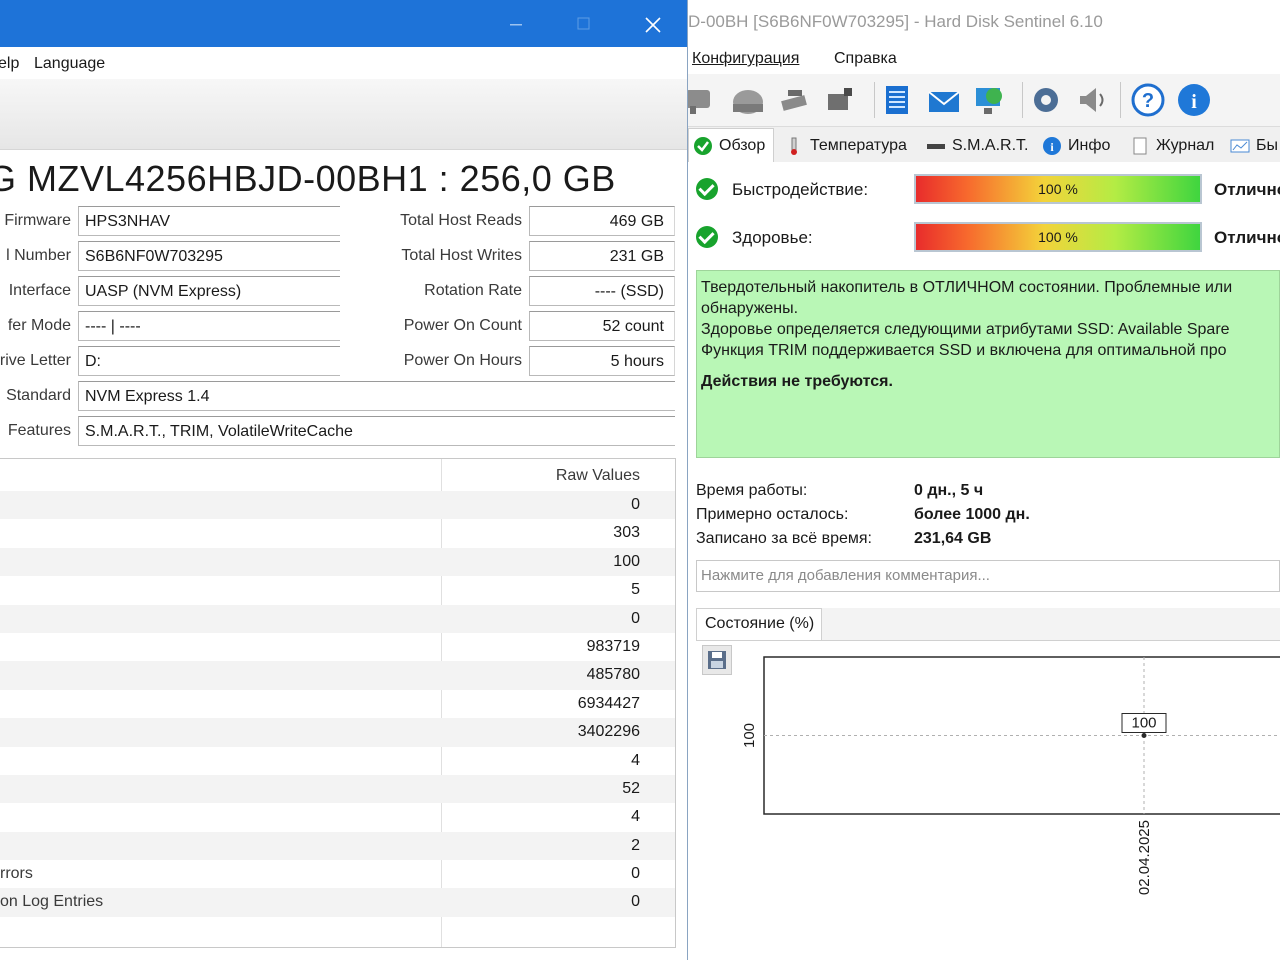 Image resolution: width=1280 pixels, height=960 pixels. What do you see at coordinates (990, 100) in the screenshot?
I see `network-icon` at bounding box center [990, 100].